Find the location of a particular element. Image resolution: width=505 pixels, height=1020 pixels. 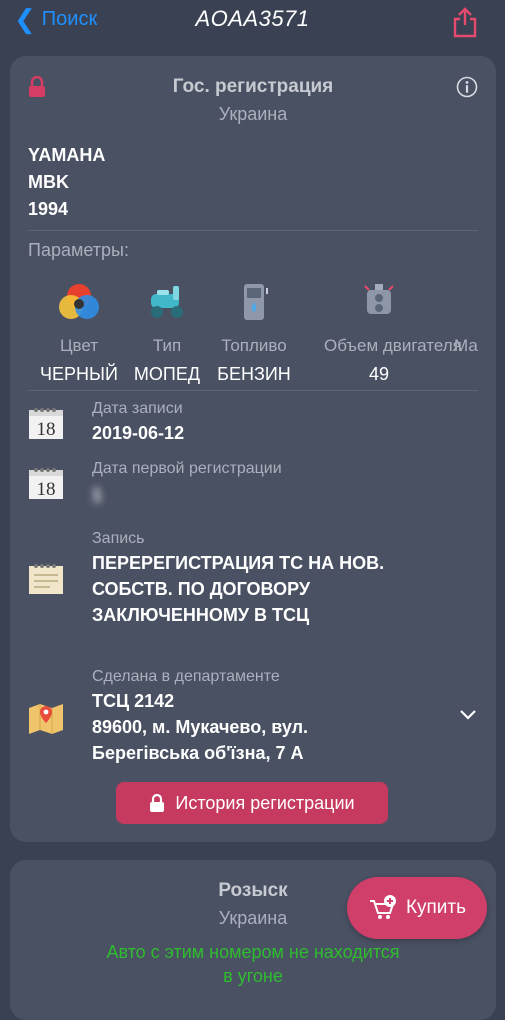

department-line: 89600, м. Мукачево, вул. is located at coordinates (200, 727).